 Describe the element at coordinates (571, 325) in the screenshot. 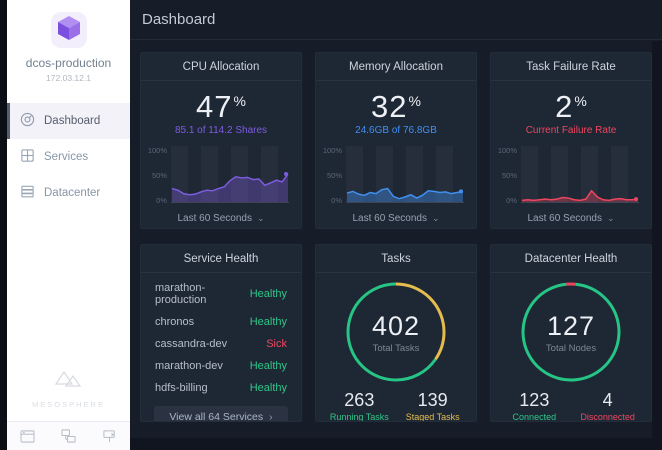

I see `total-nodes-value: 127` at that location.